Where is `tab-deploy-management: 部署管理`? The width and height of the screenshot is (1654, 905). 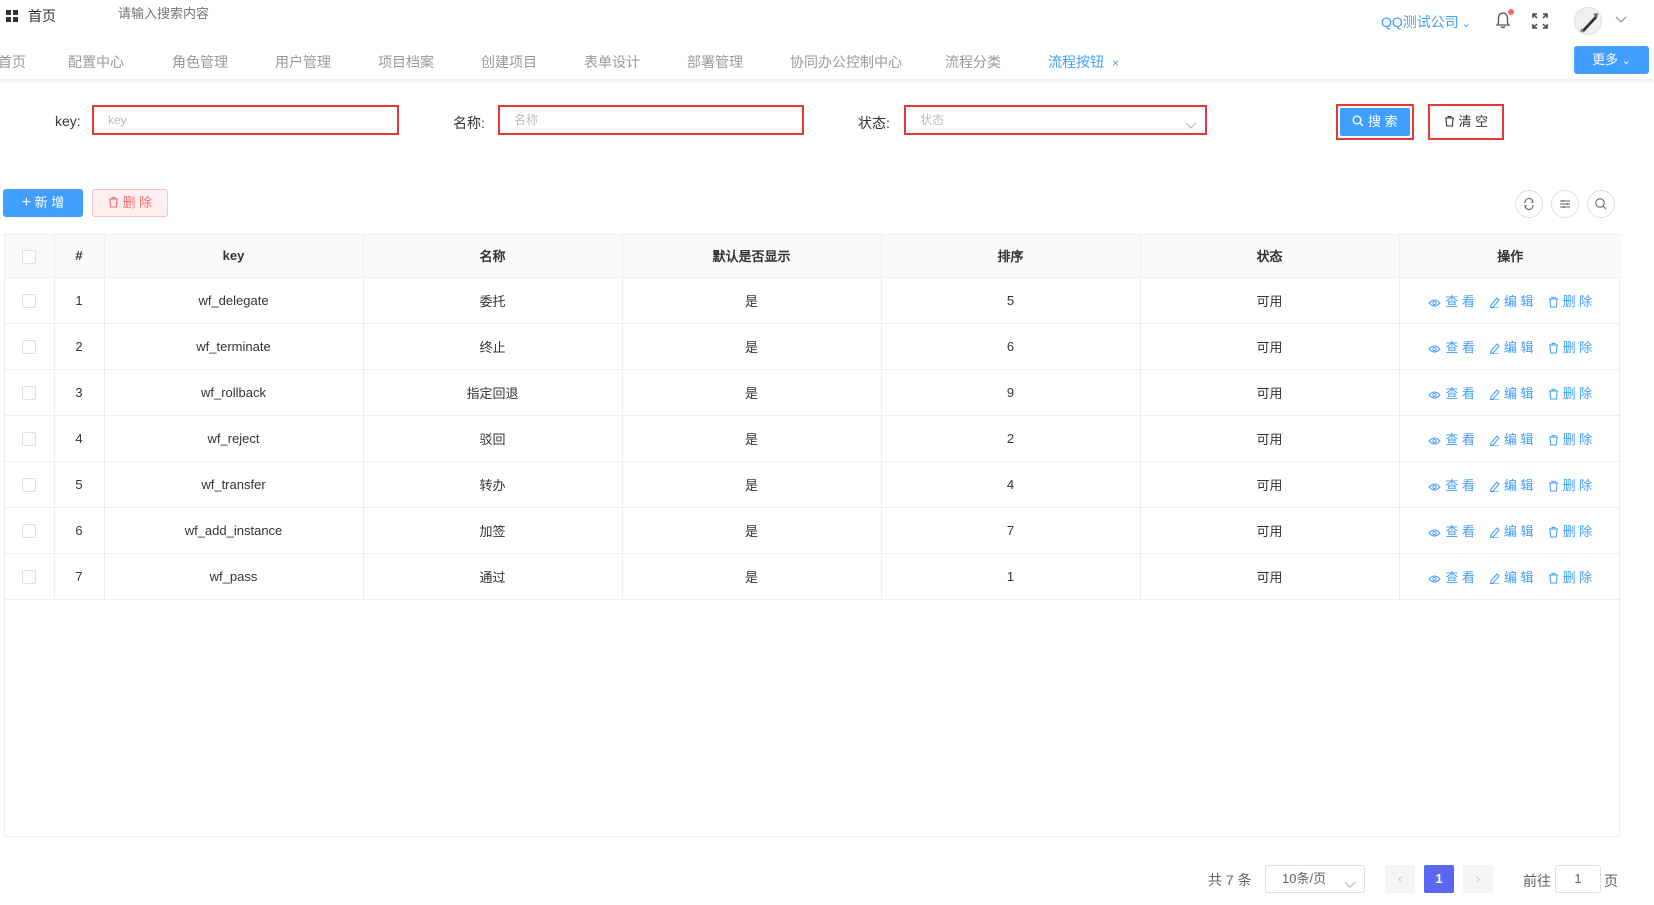 tab-deploy-management: 部署管理 is located at coordinates (715, 62).